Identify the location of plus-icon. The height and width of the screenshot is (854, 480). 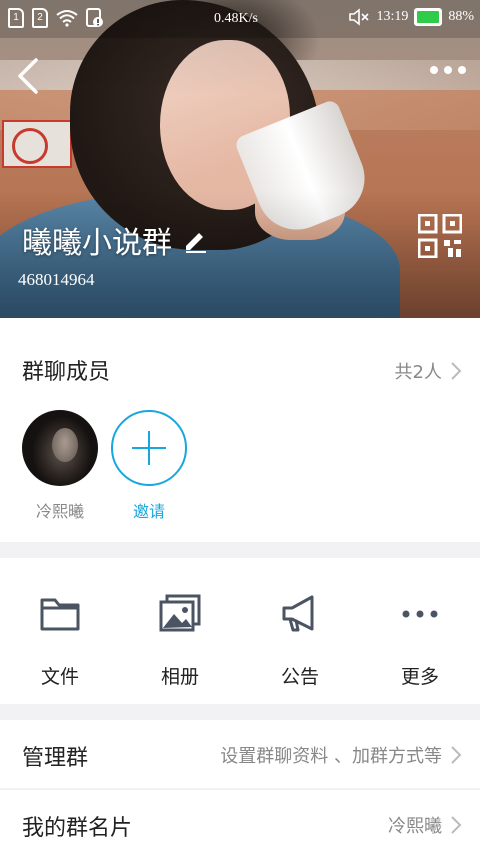
(149, 448).